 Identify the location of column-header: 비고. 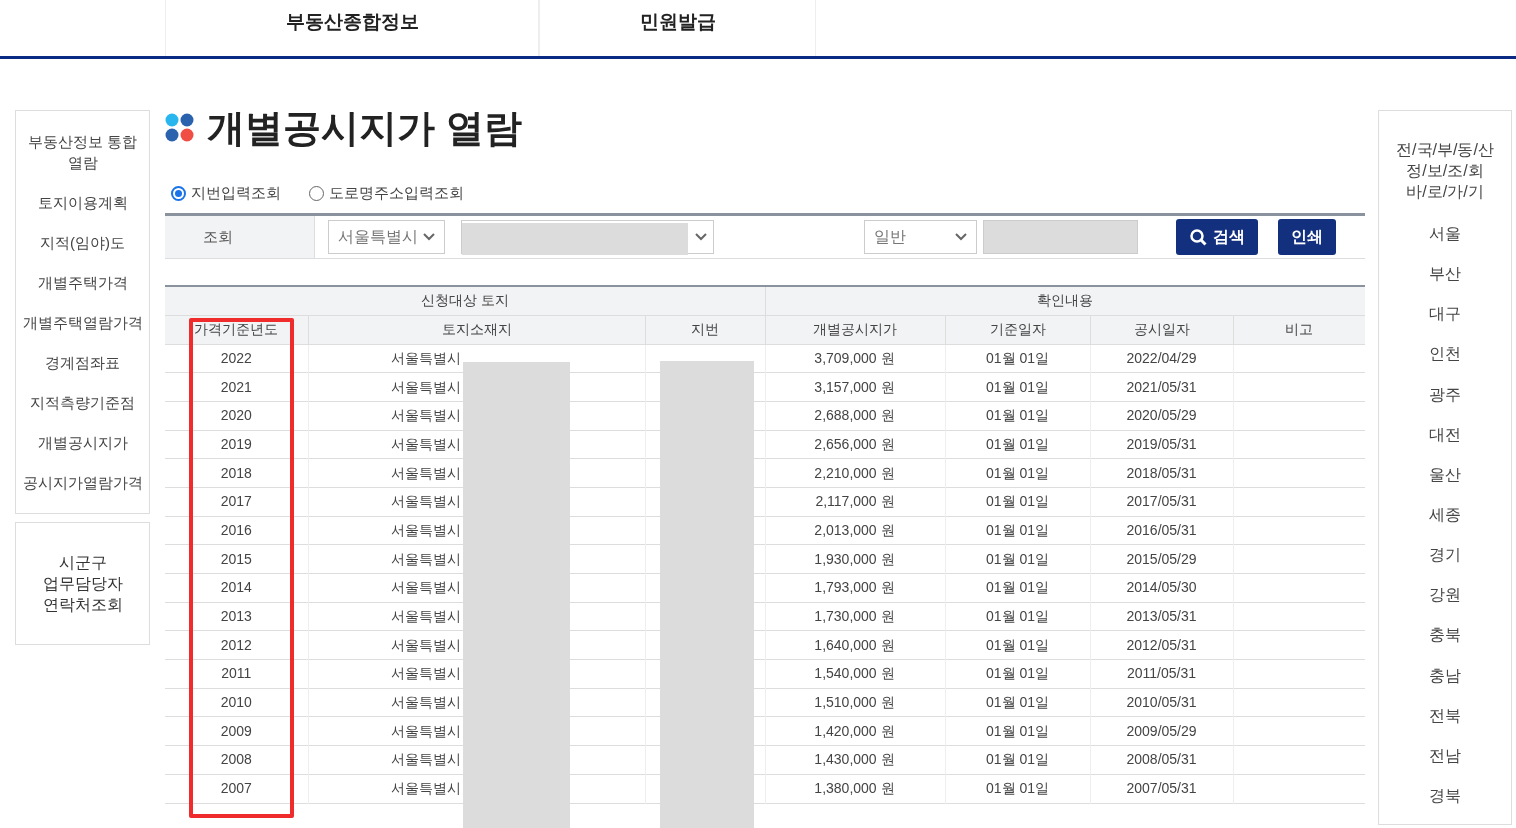
(1299, 329).